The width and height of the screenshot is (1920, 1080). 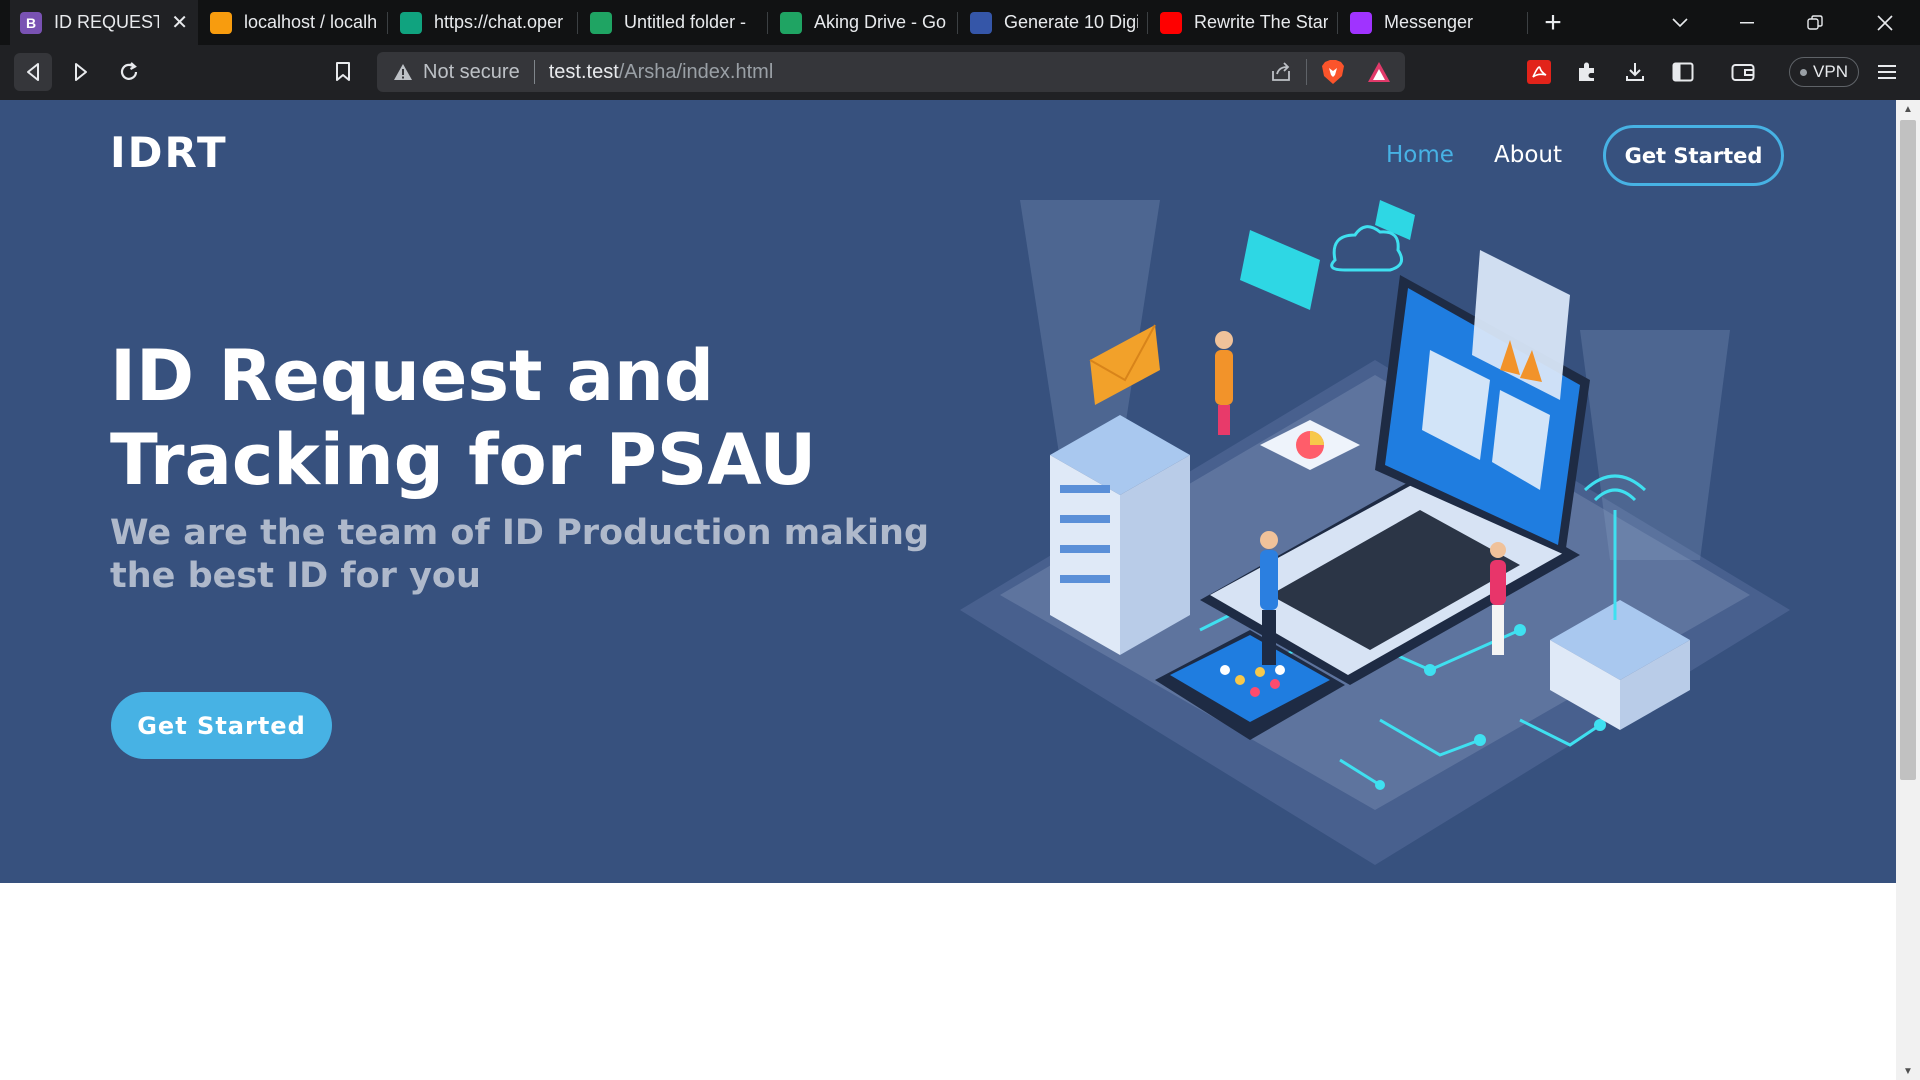 I want to click on browser-tab: Rewrite The Stars, so click(x=1244, y=22).